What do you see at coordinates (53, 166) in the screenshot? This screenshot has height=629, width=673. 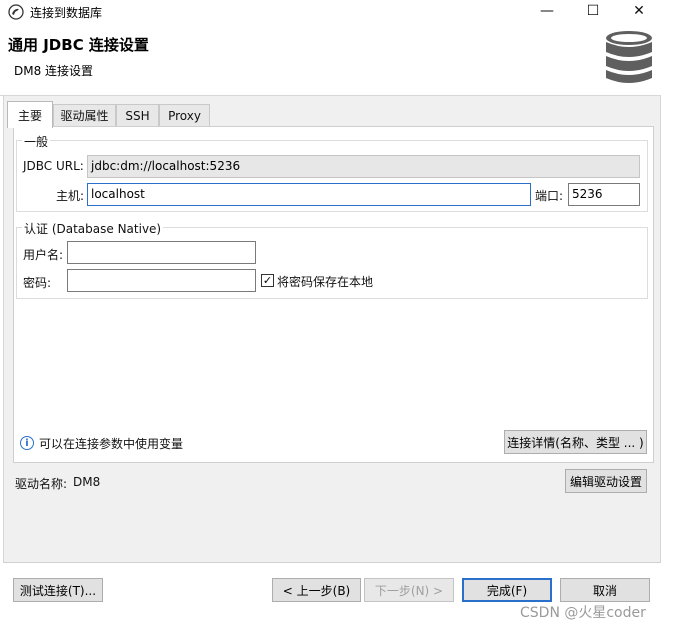 I see `jdbc-url-label: JDBC URL:` at bounding box center [53, 166].